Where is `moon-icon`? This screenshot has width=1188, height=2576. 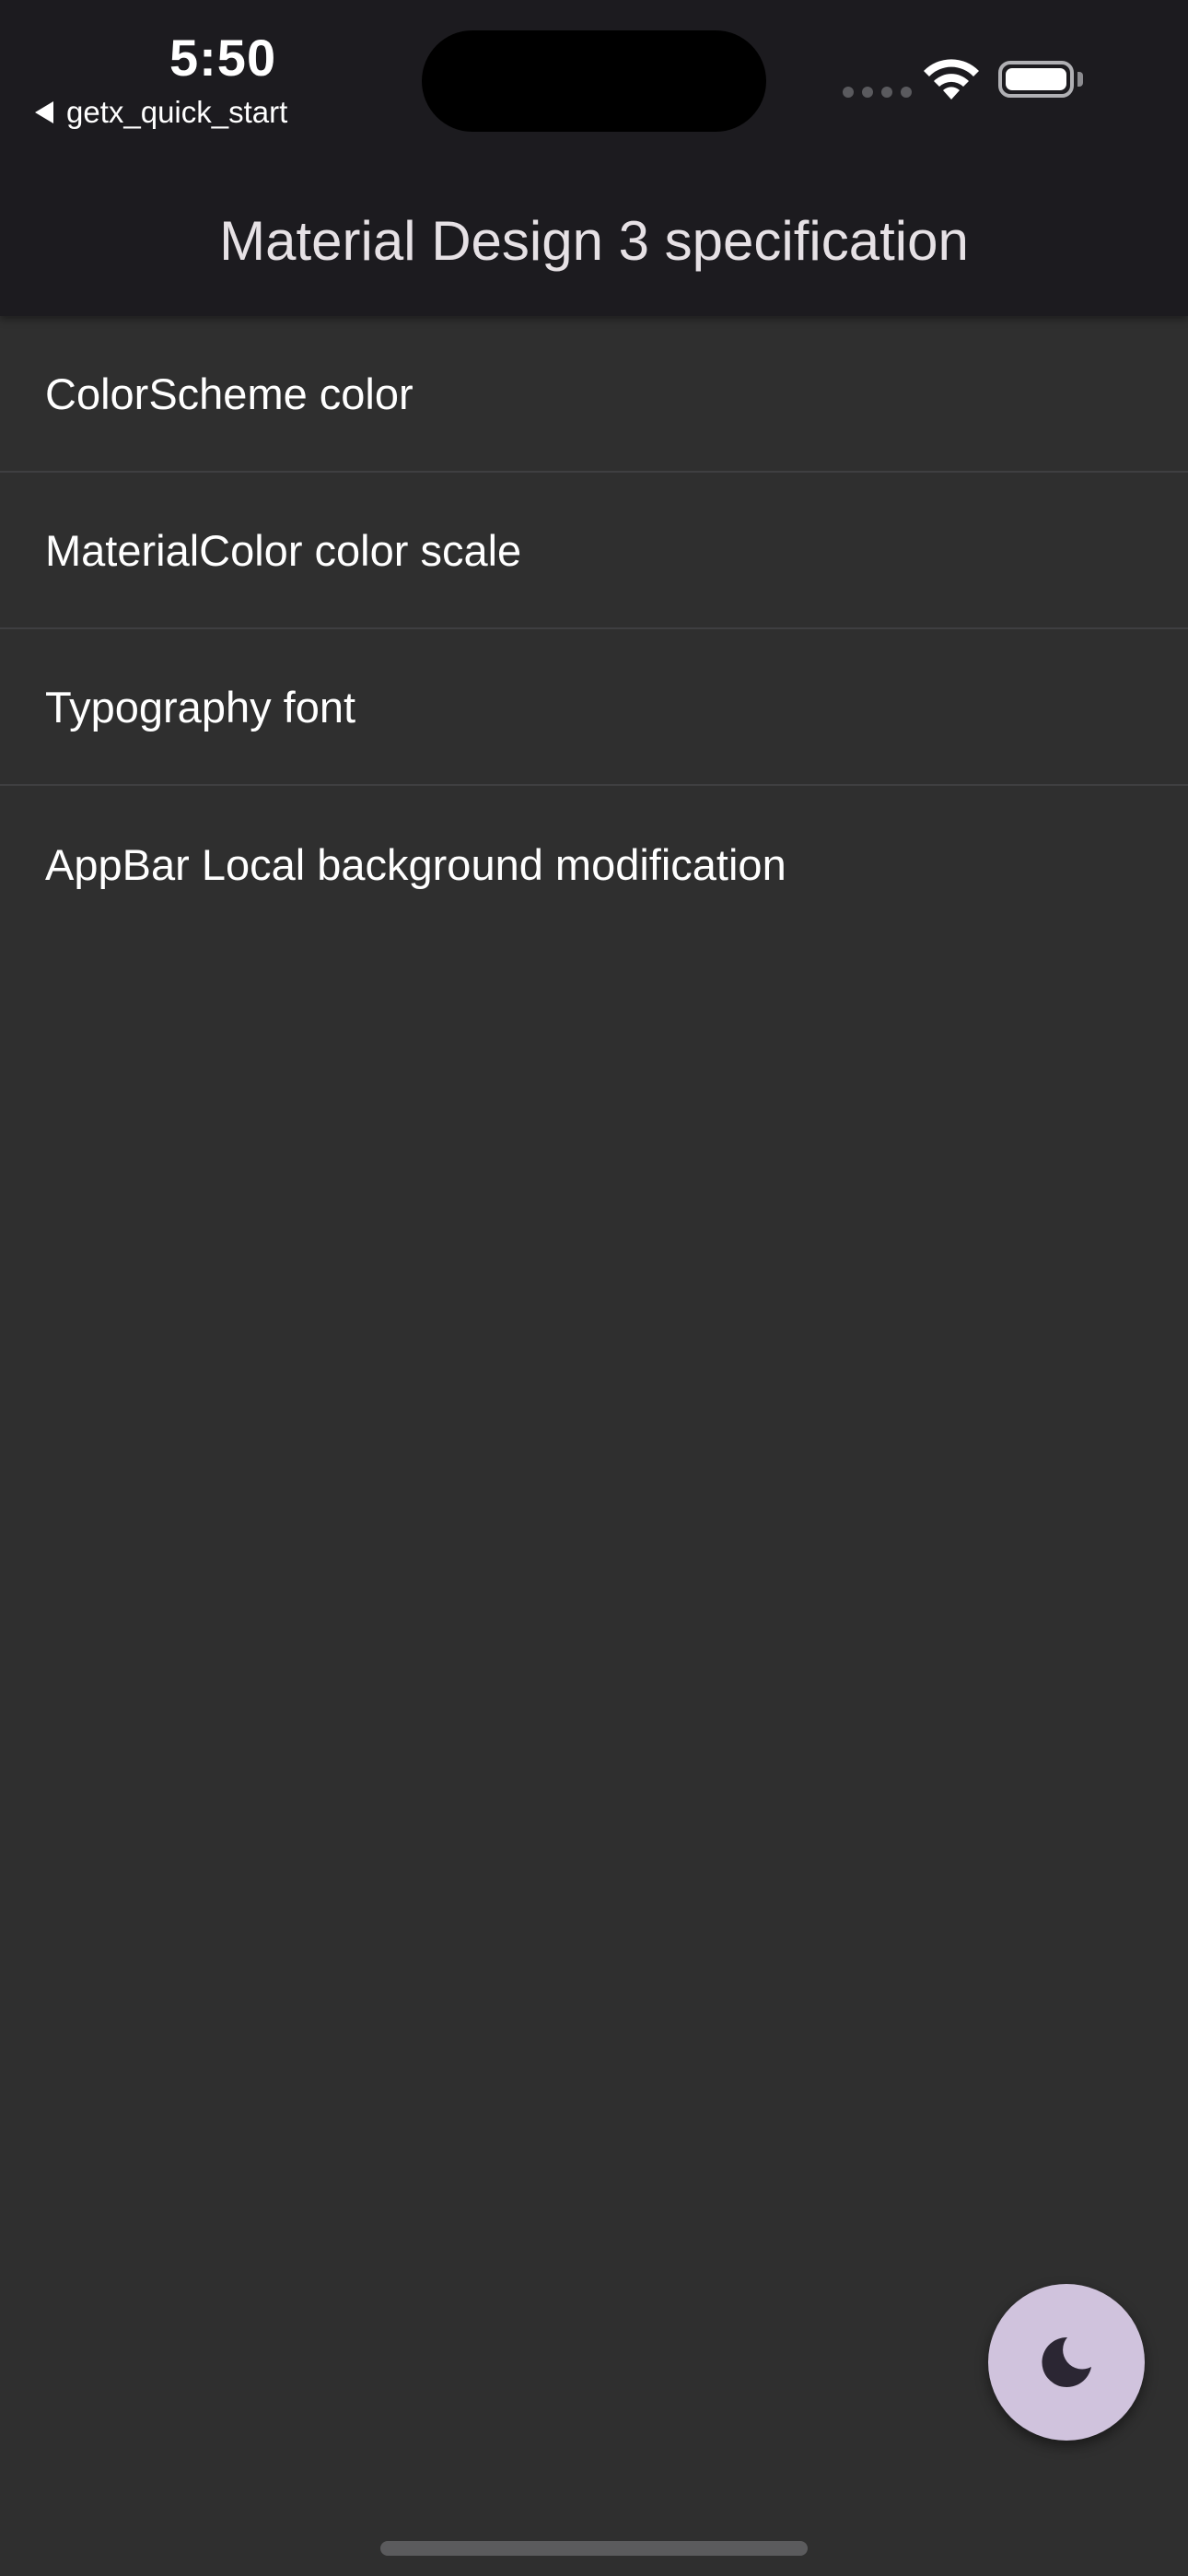 moon-icon is located at coordinates (1066, 2361).